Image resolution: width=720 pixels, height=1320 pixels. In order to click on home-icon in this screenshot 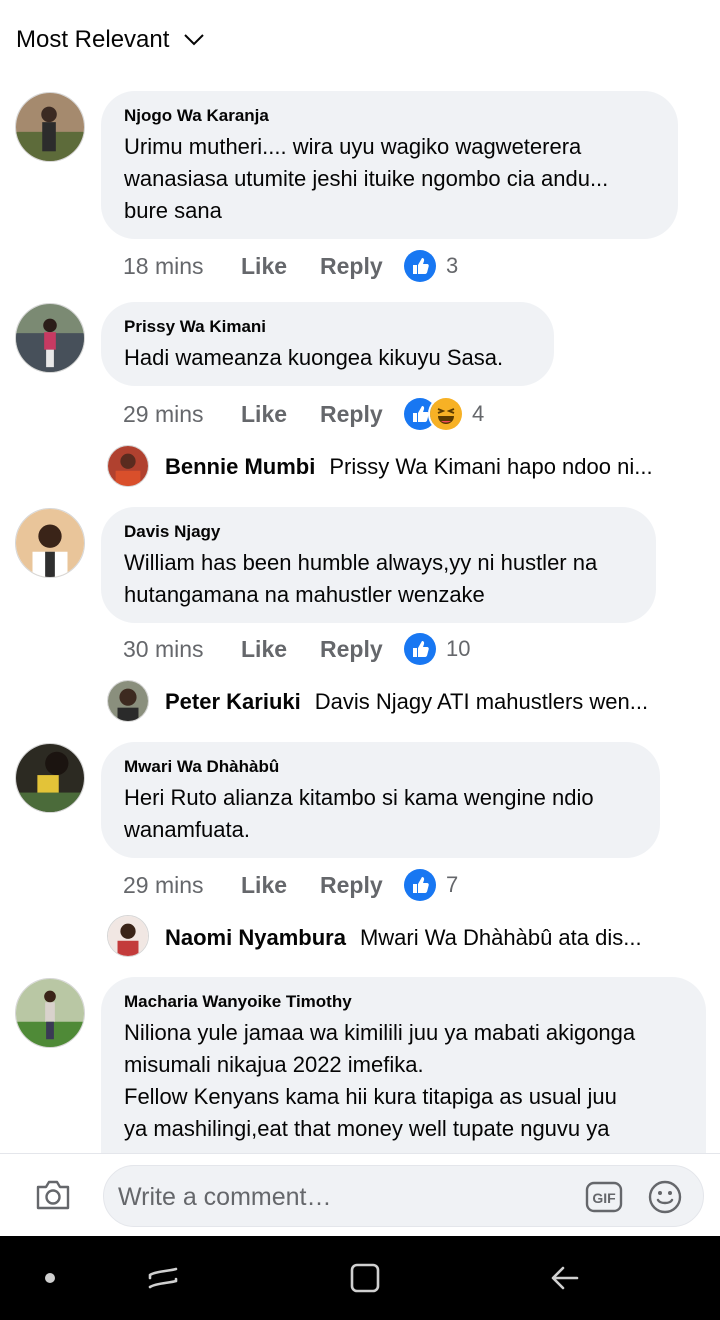, I will do `click(365, 1278)`.